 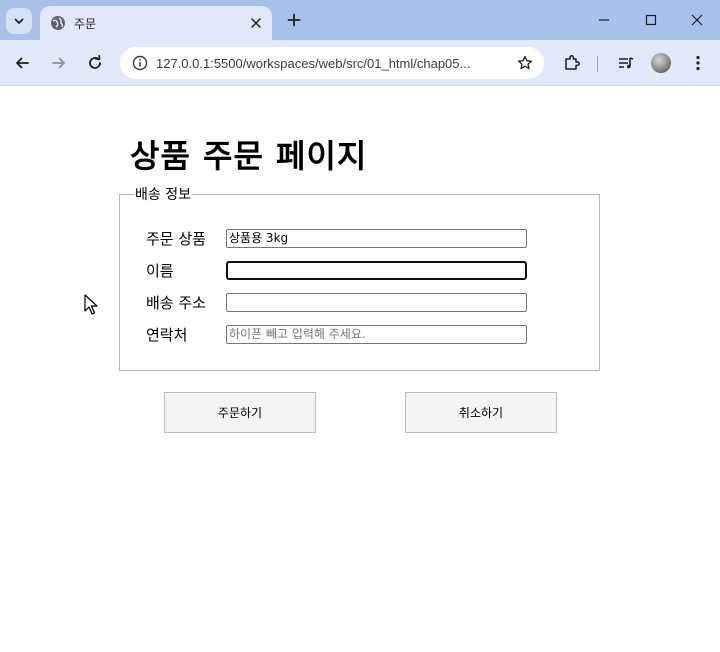 I want to click on name-label: 이름, so click(x=160, y=270).